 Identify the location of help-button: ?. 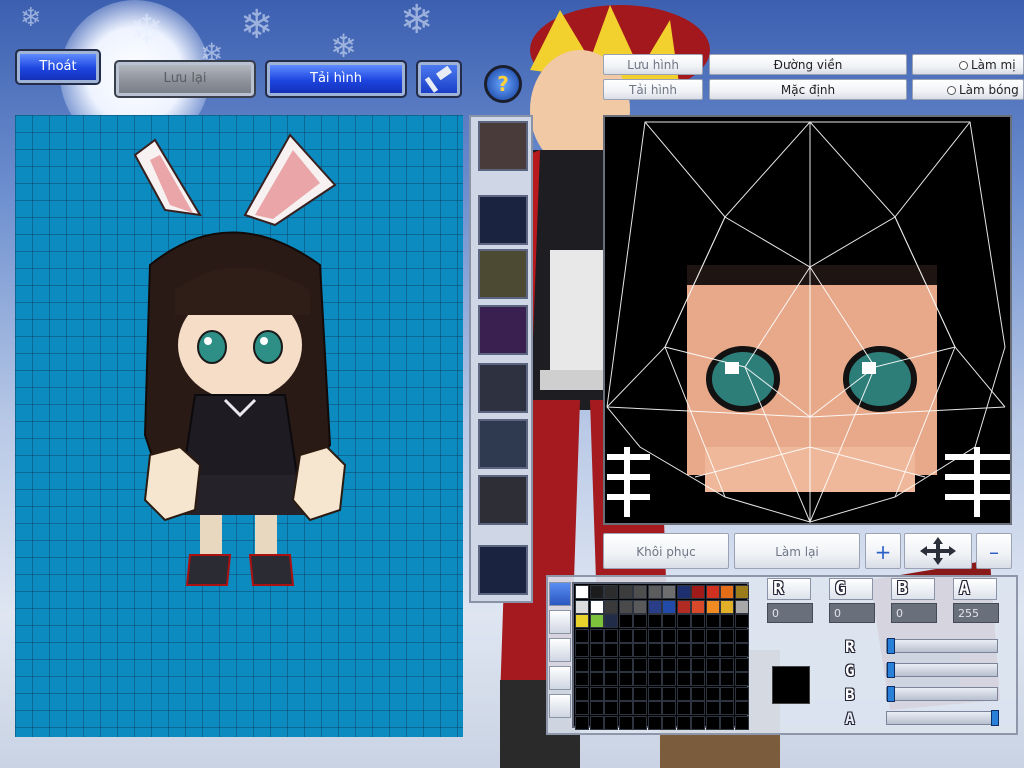
(503, 84).